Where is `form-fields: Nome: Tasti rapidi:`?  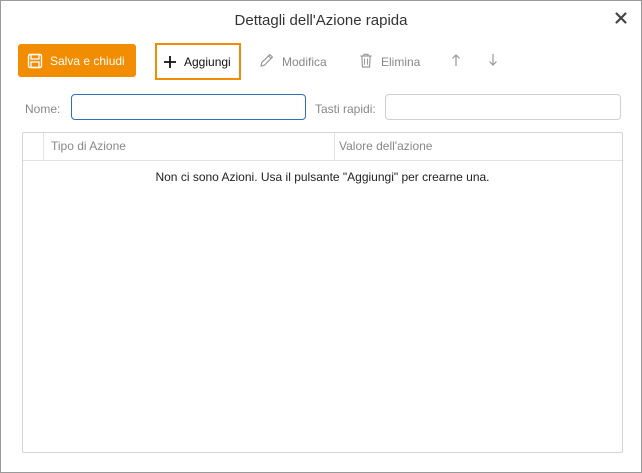 form-fields: Nome: Tasti rapidi: is located at coordinates (321, 109).